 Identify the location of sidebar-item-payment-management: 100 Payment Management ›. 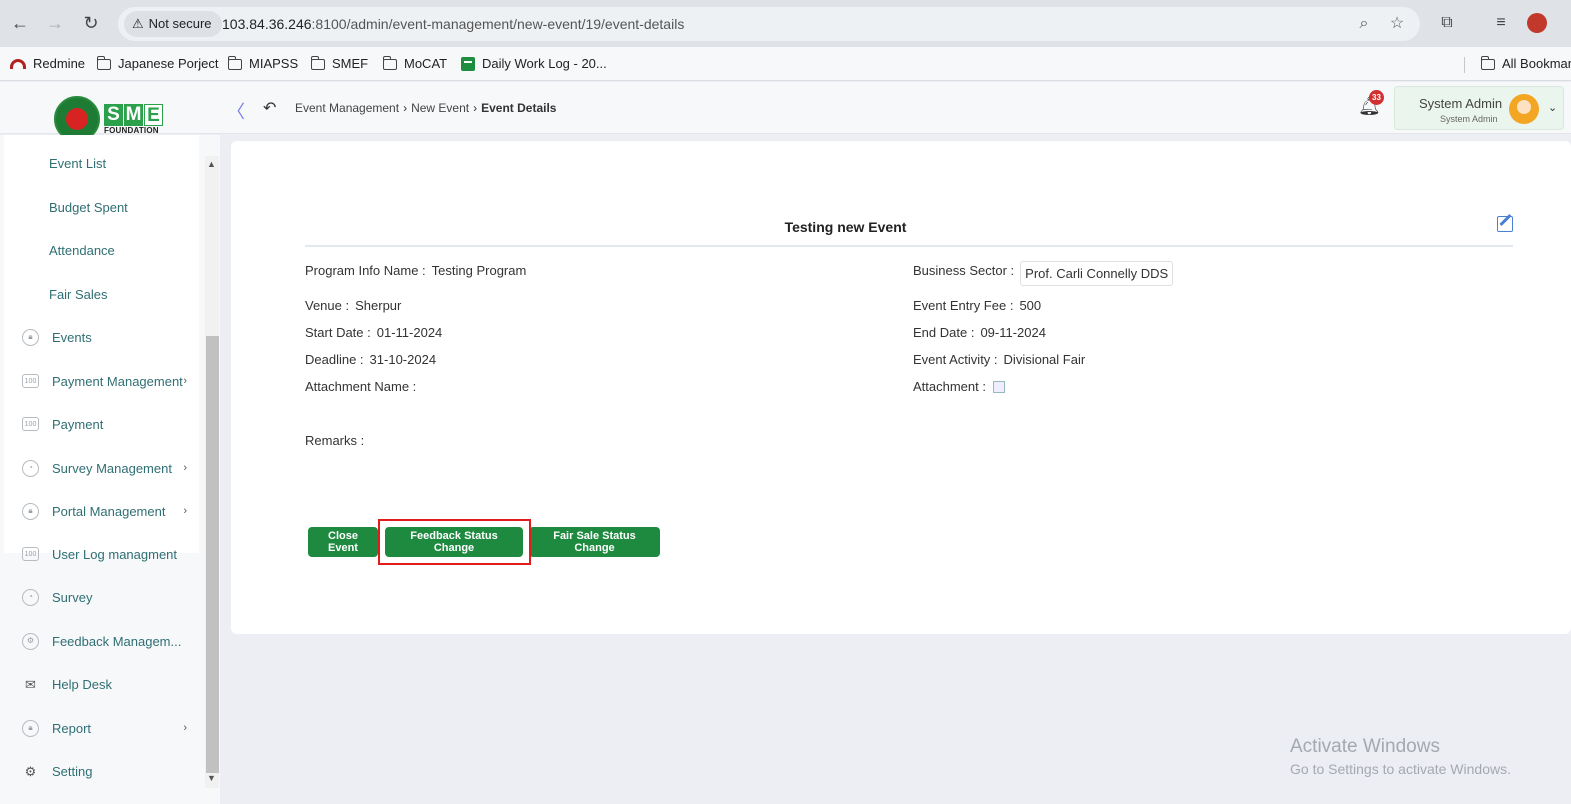
(109, 381).